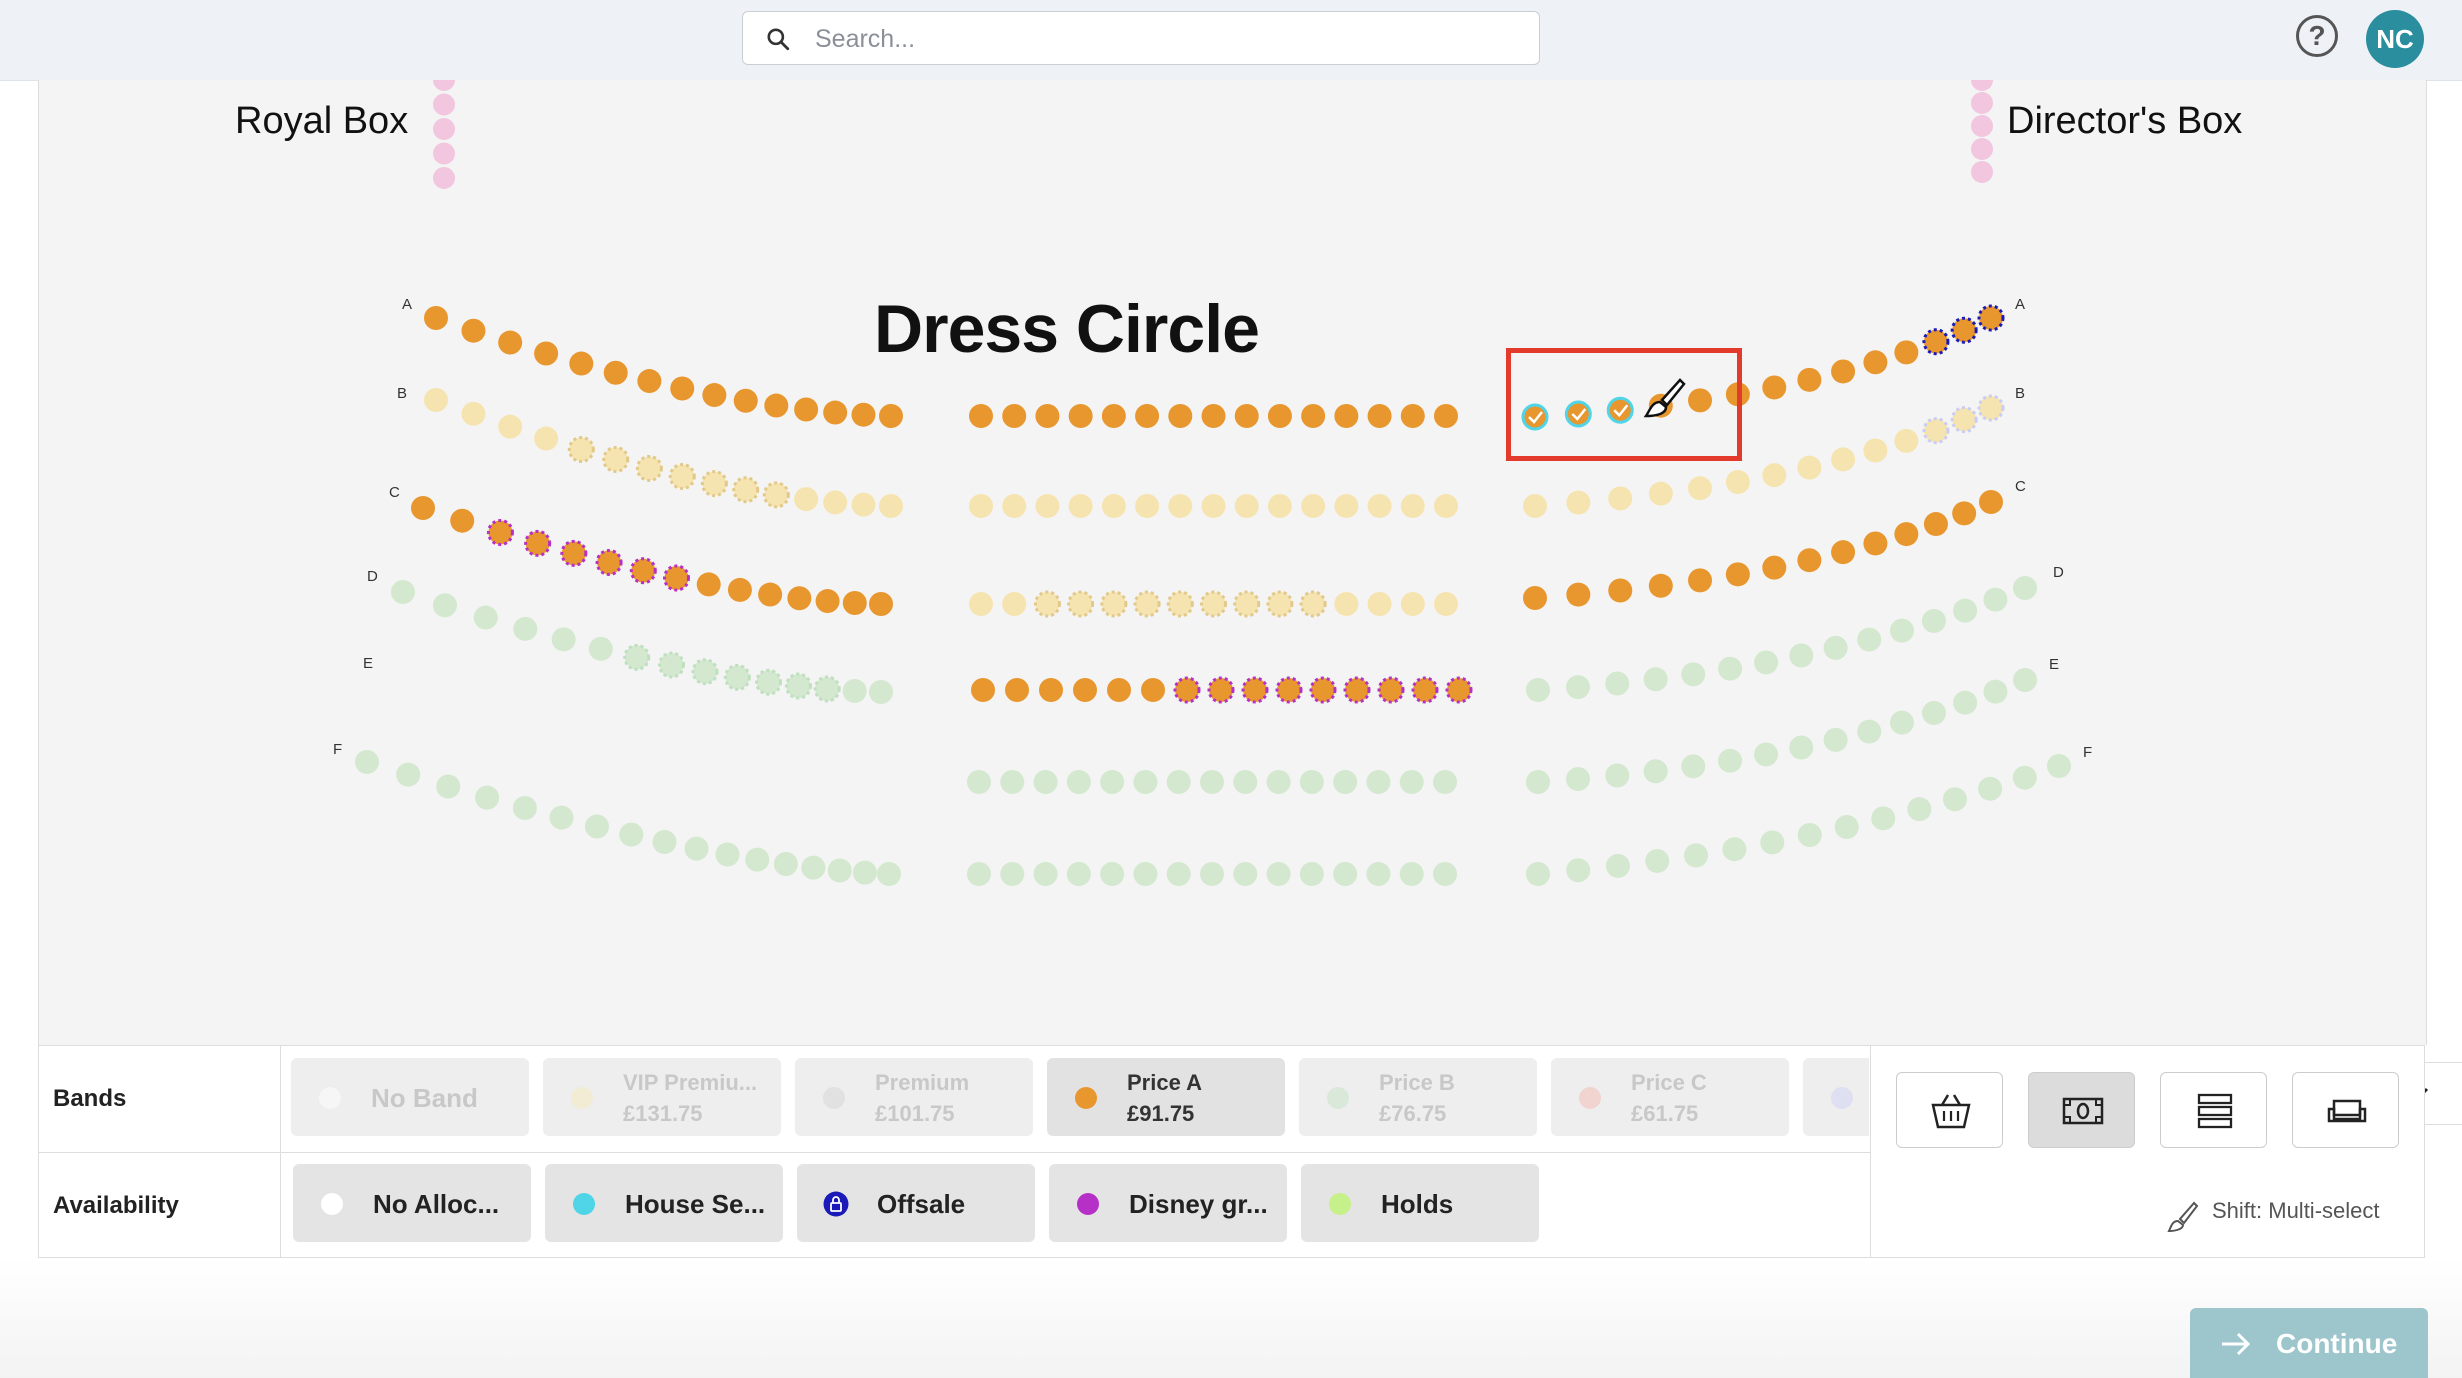 The width and height of the screenshot is (2462, 1378). Describe the element at coordinates (1836, 1097) in the screenshot. I see `band-chip-price-d` at that location.